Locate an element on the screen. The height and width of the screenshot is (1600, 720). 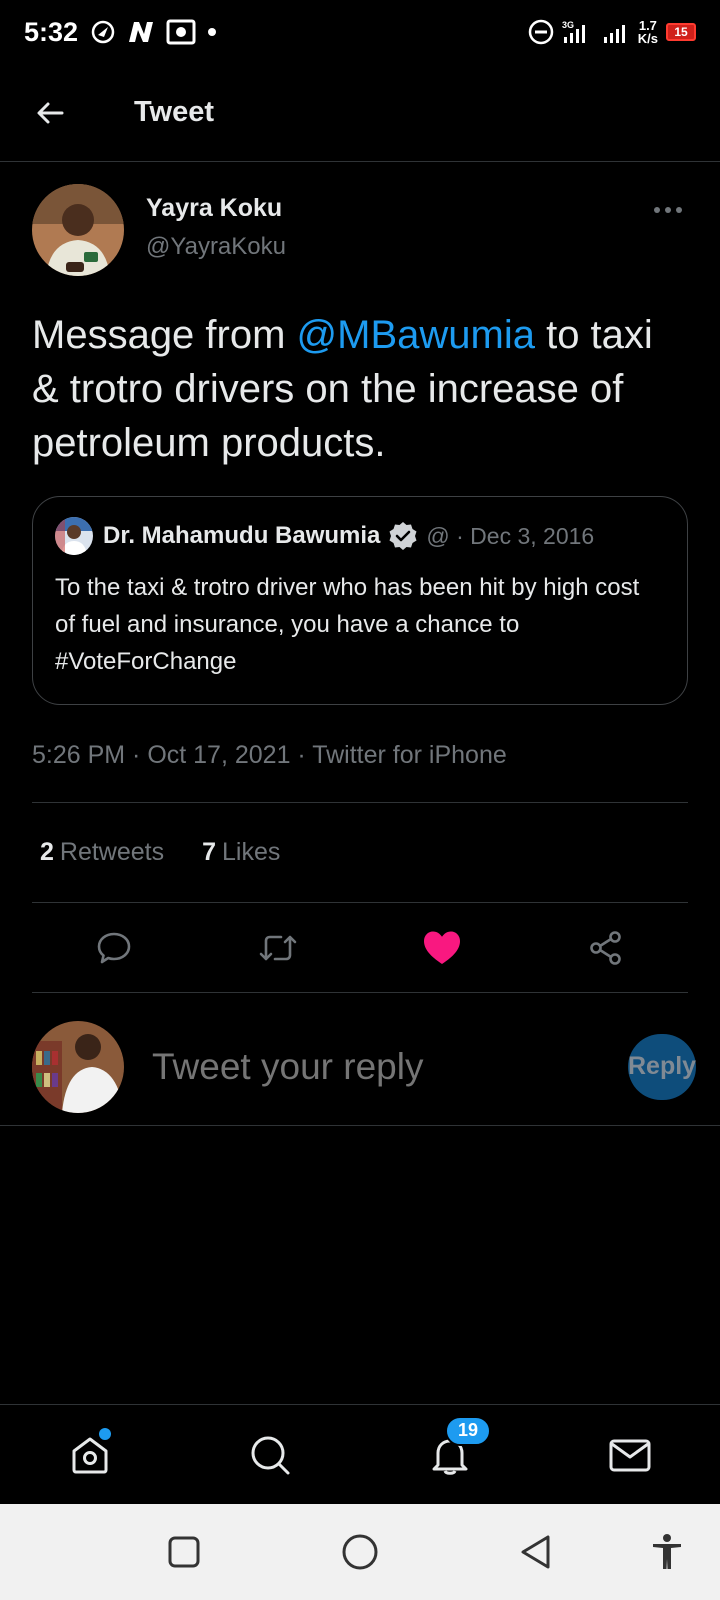
quoted-handle-date: @ · Dec 3, 2016 is located at coordinates (510, 535).